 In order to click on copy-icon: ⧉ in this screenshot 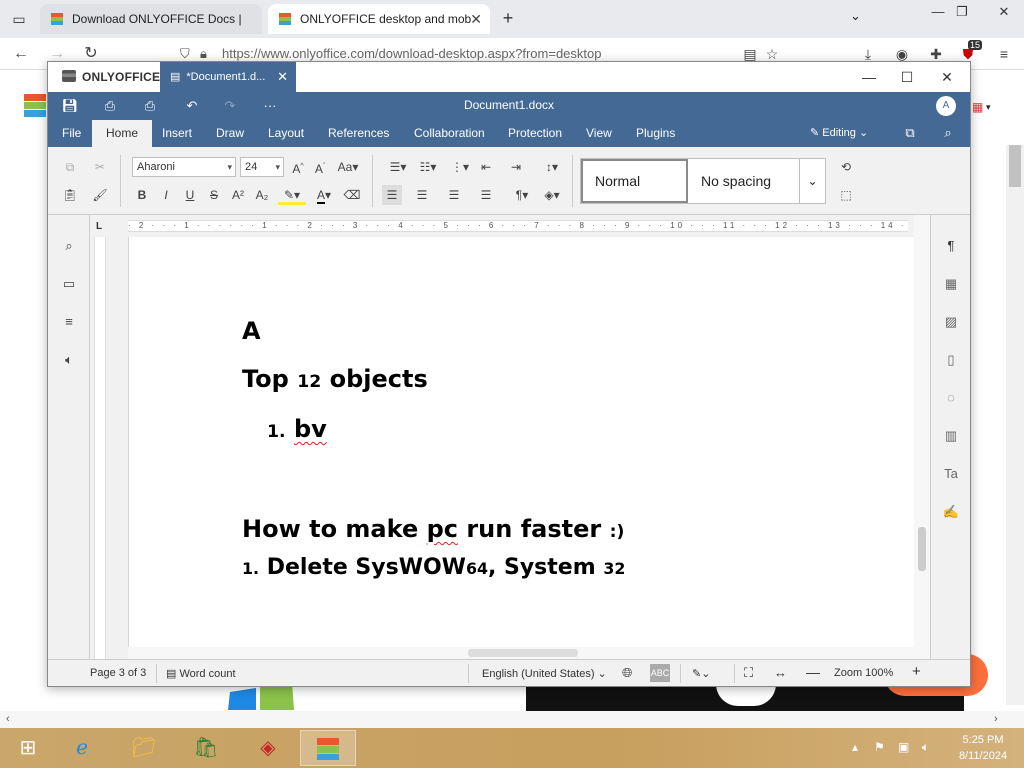, I will do `click(70, 167)`.